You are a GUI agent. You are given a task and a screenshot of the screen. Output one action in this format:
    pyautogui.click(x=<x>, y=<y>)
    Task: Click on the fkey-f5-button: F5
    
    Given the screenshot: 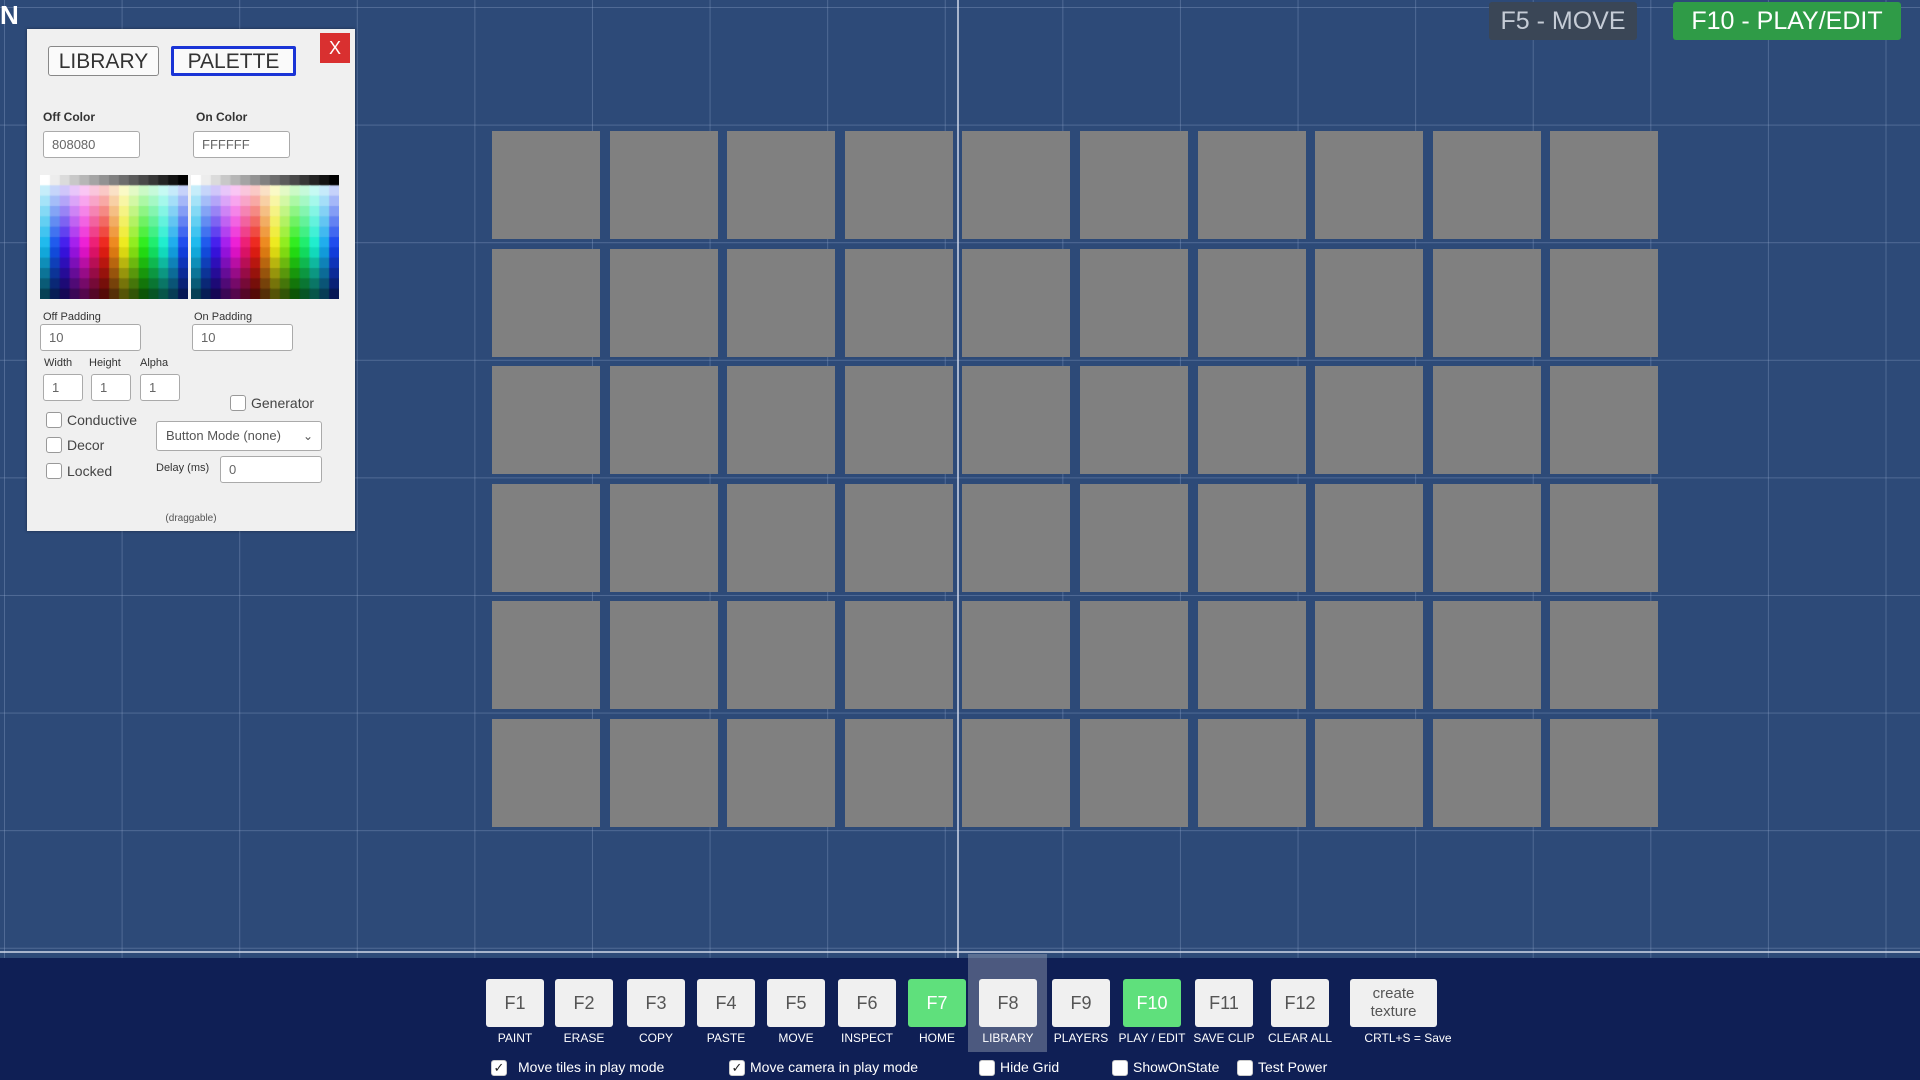 What is the action you would take?
    pyautogui.click(x=796, y=1003)
    